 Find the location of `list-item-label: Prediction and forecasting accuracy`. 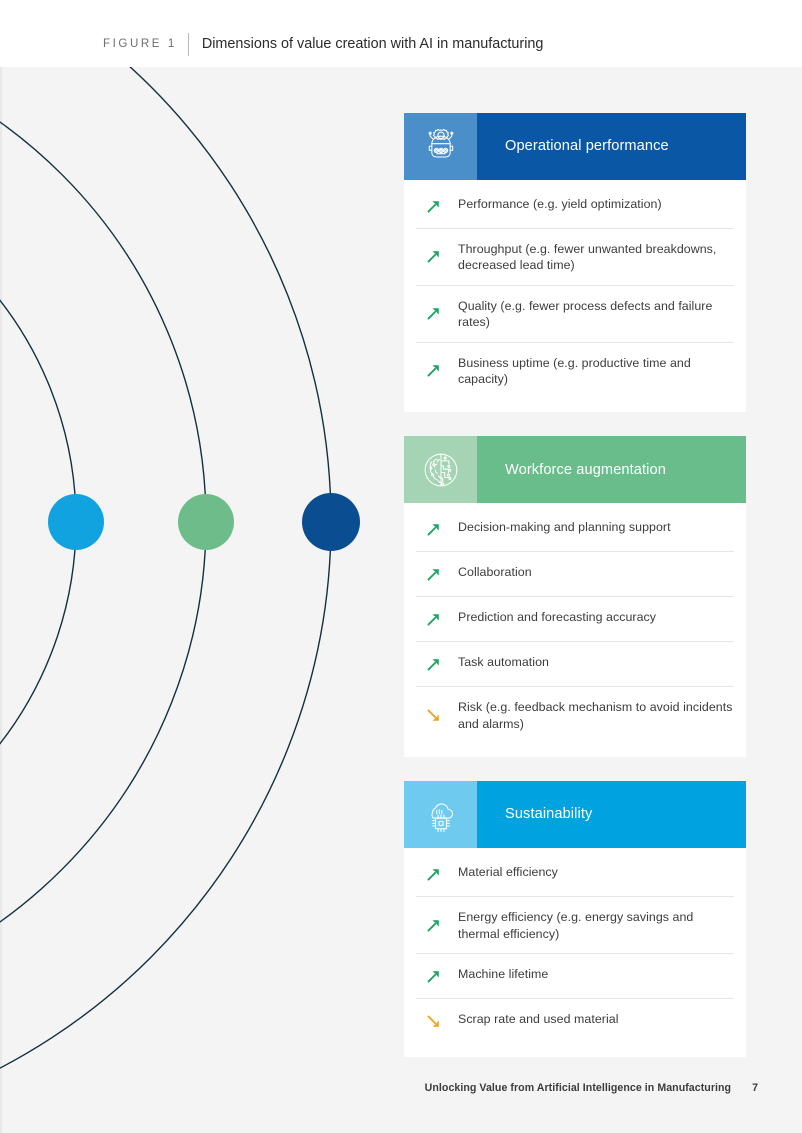

list-item-label: Prediction and forecasting accuracy is located at coordinates (557, 617).